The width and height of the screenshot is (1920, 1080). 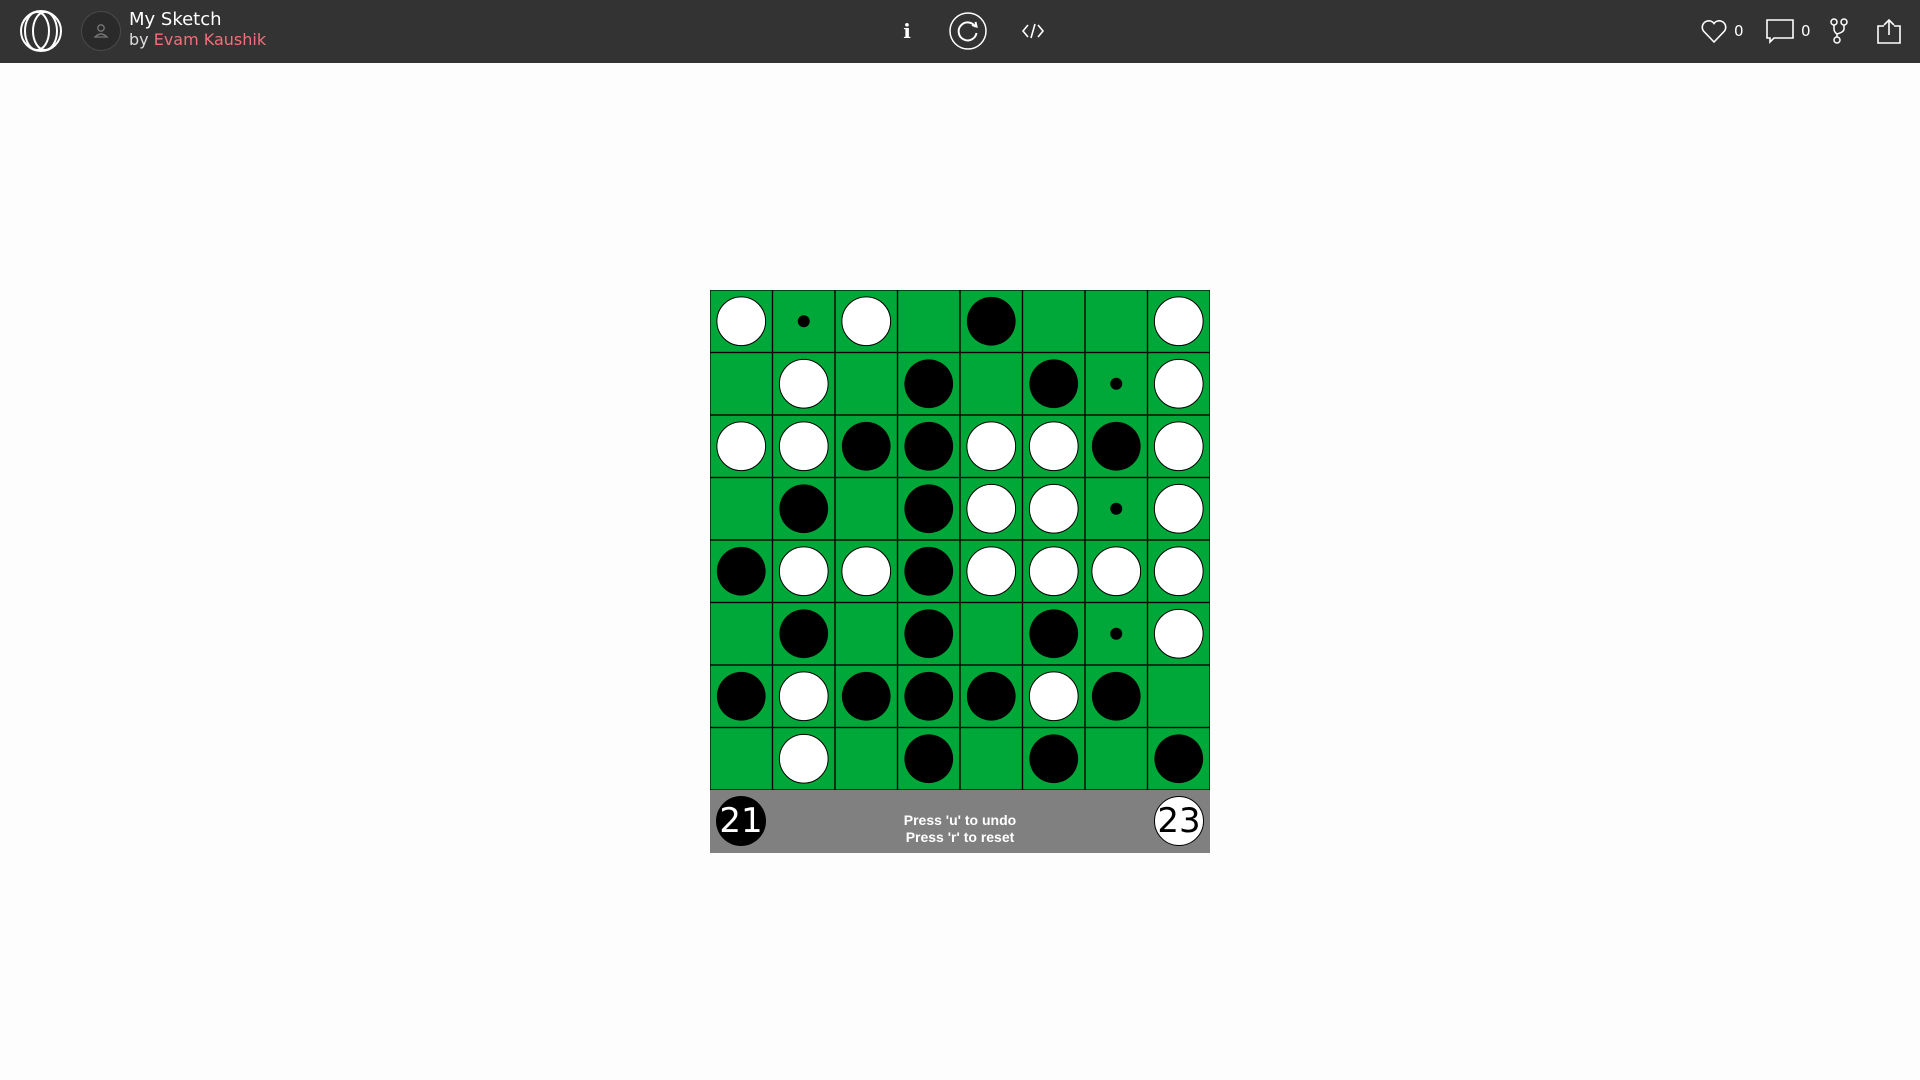 I want to click on top-navigation-bar: My Sketch by Evam Kaushik i 0 0, so click(x=960, y=31).